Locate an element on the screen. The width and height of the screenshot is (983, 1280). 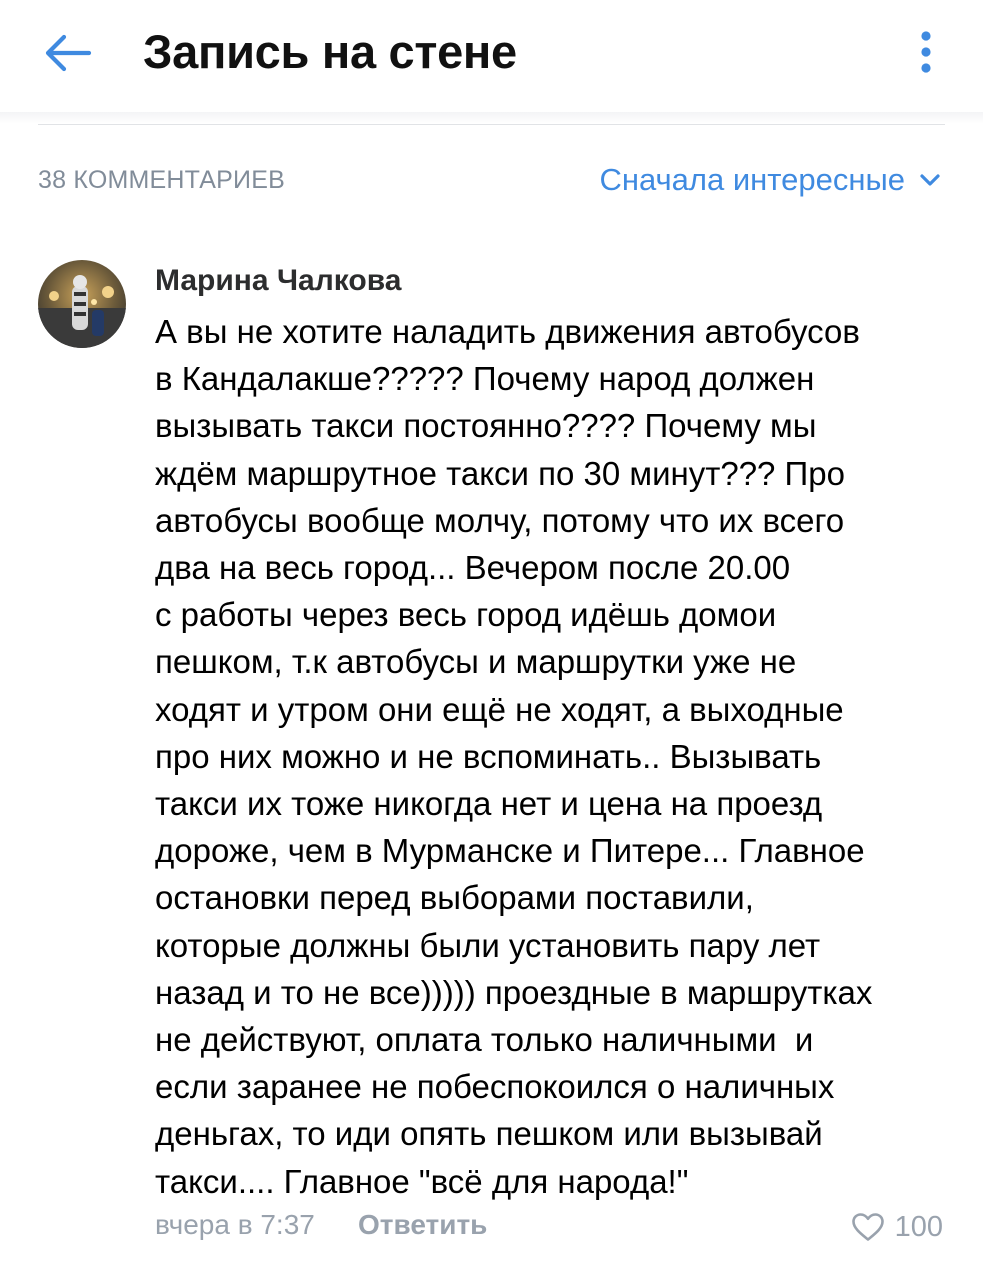
sort-selector: Сначала интересные is located at coordinates (770, 180).